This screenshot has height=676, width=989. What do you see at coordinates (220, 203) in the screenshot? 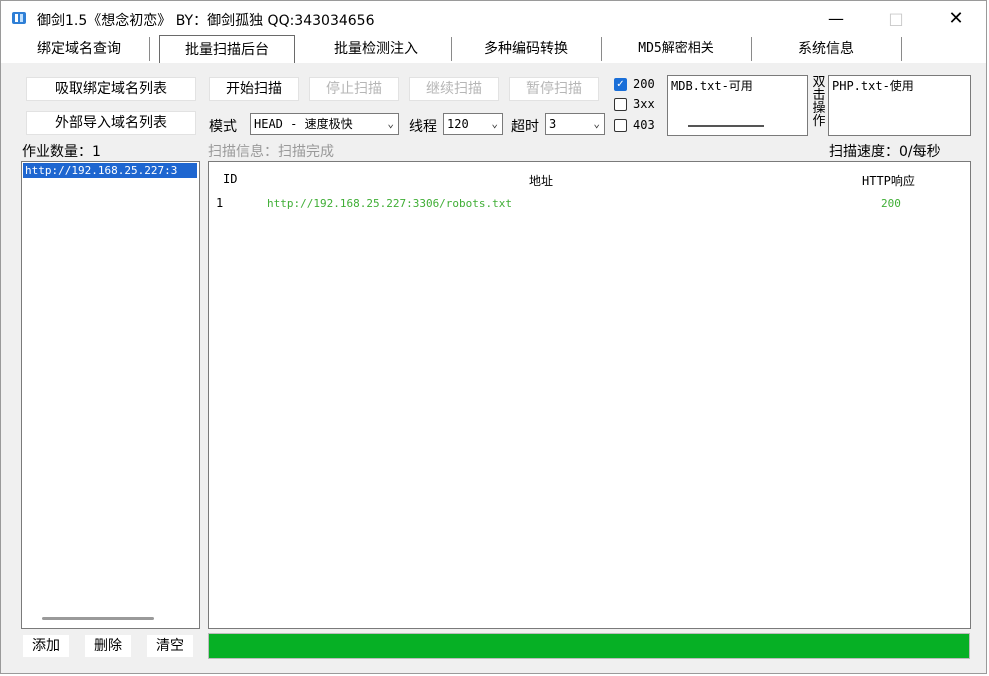
I see `row-id: 1` at bounding box center [220, 203].